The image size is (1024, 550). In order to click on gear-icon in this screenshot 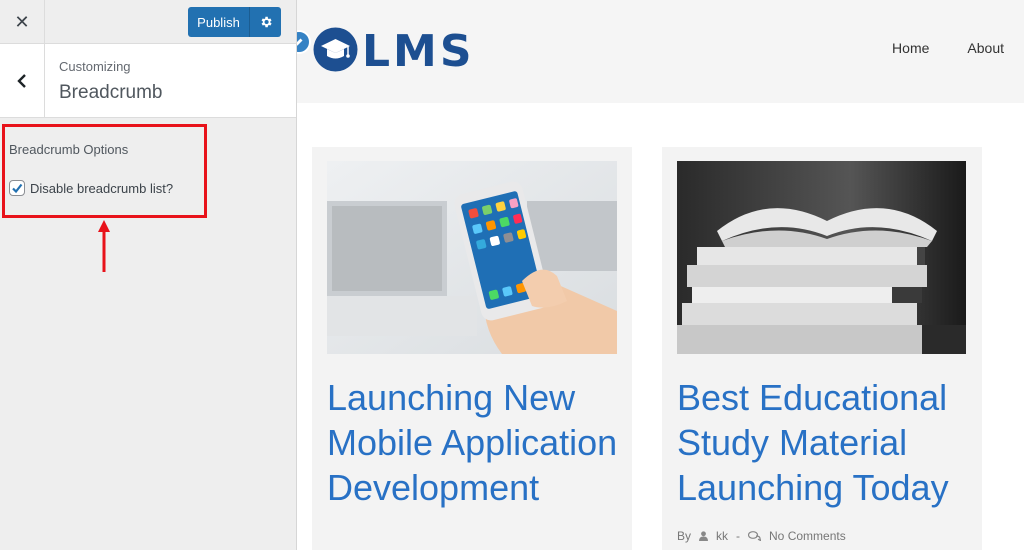, I will do `click(266, 22)`.